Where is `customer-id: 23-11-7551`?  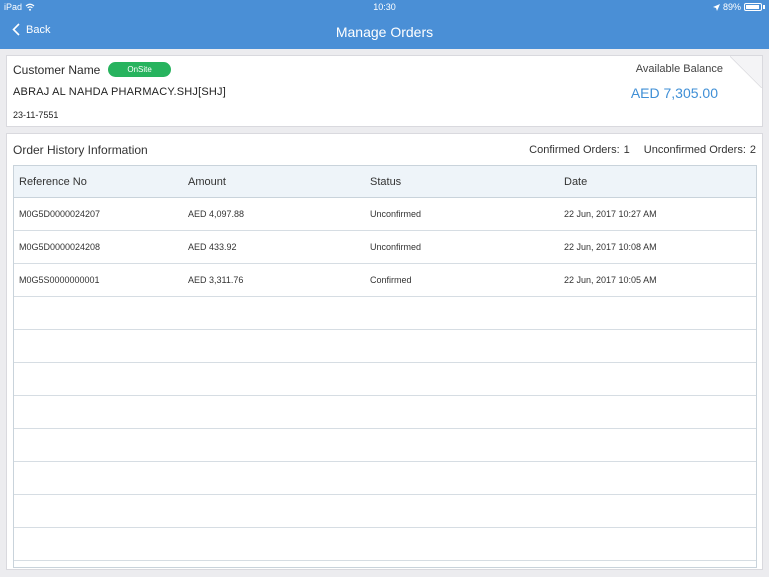
customer-id: 23-11-7551 is located at coordinates (36, 115).